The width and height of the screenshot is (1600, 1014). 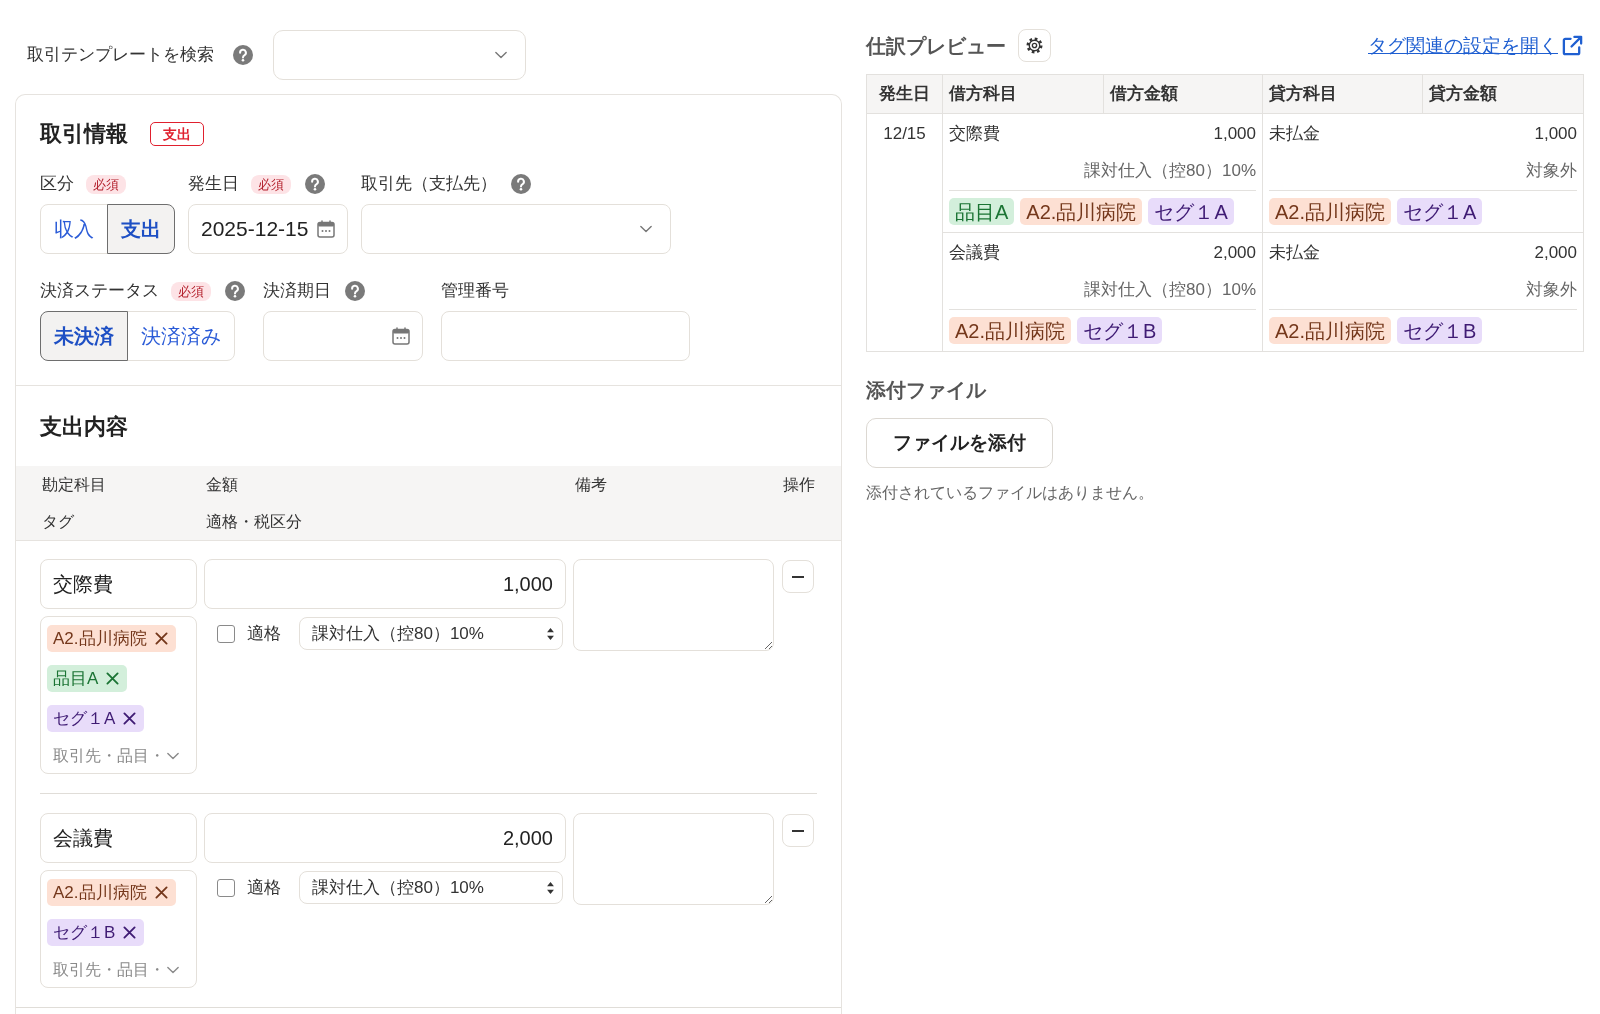 What do you see at coordinates (926, 390) in the screenshot?
I see `section-title: 添付ファイル` at bounding box center [926, 390].